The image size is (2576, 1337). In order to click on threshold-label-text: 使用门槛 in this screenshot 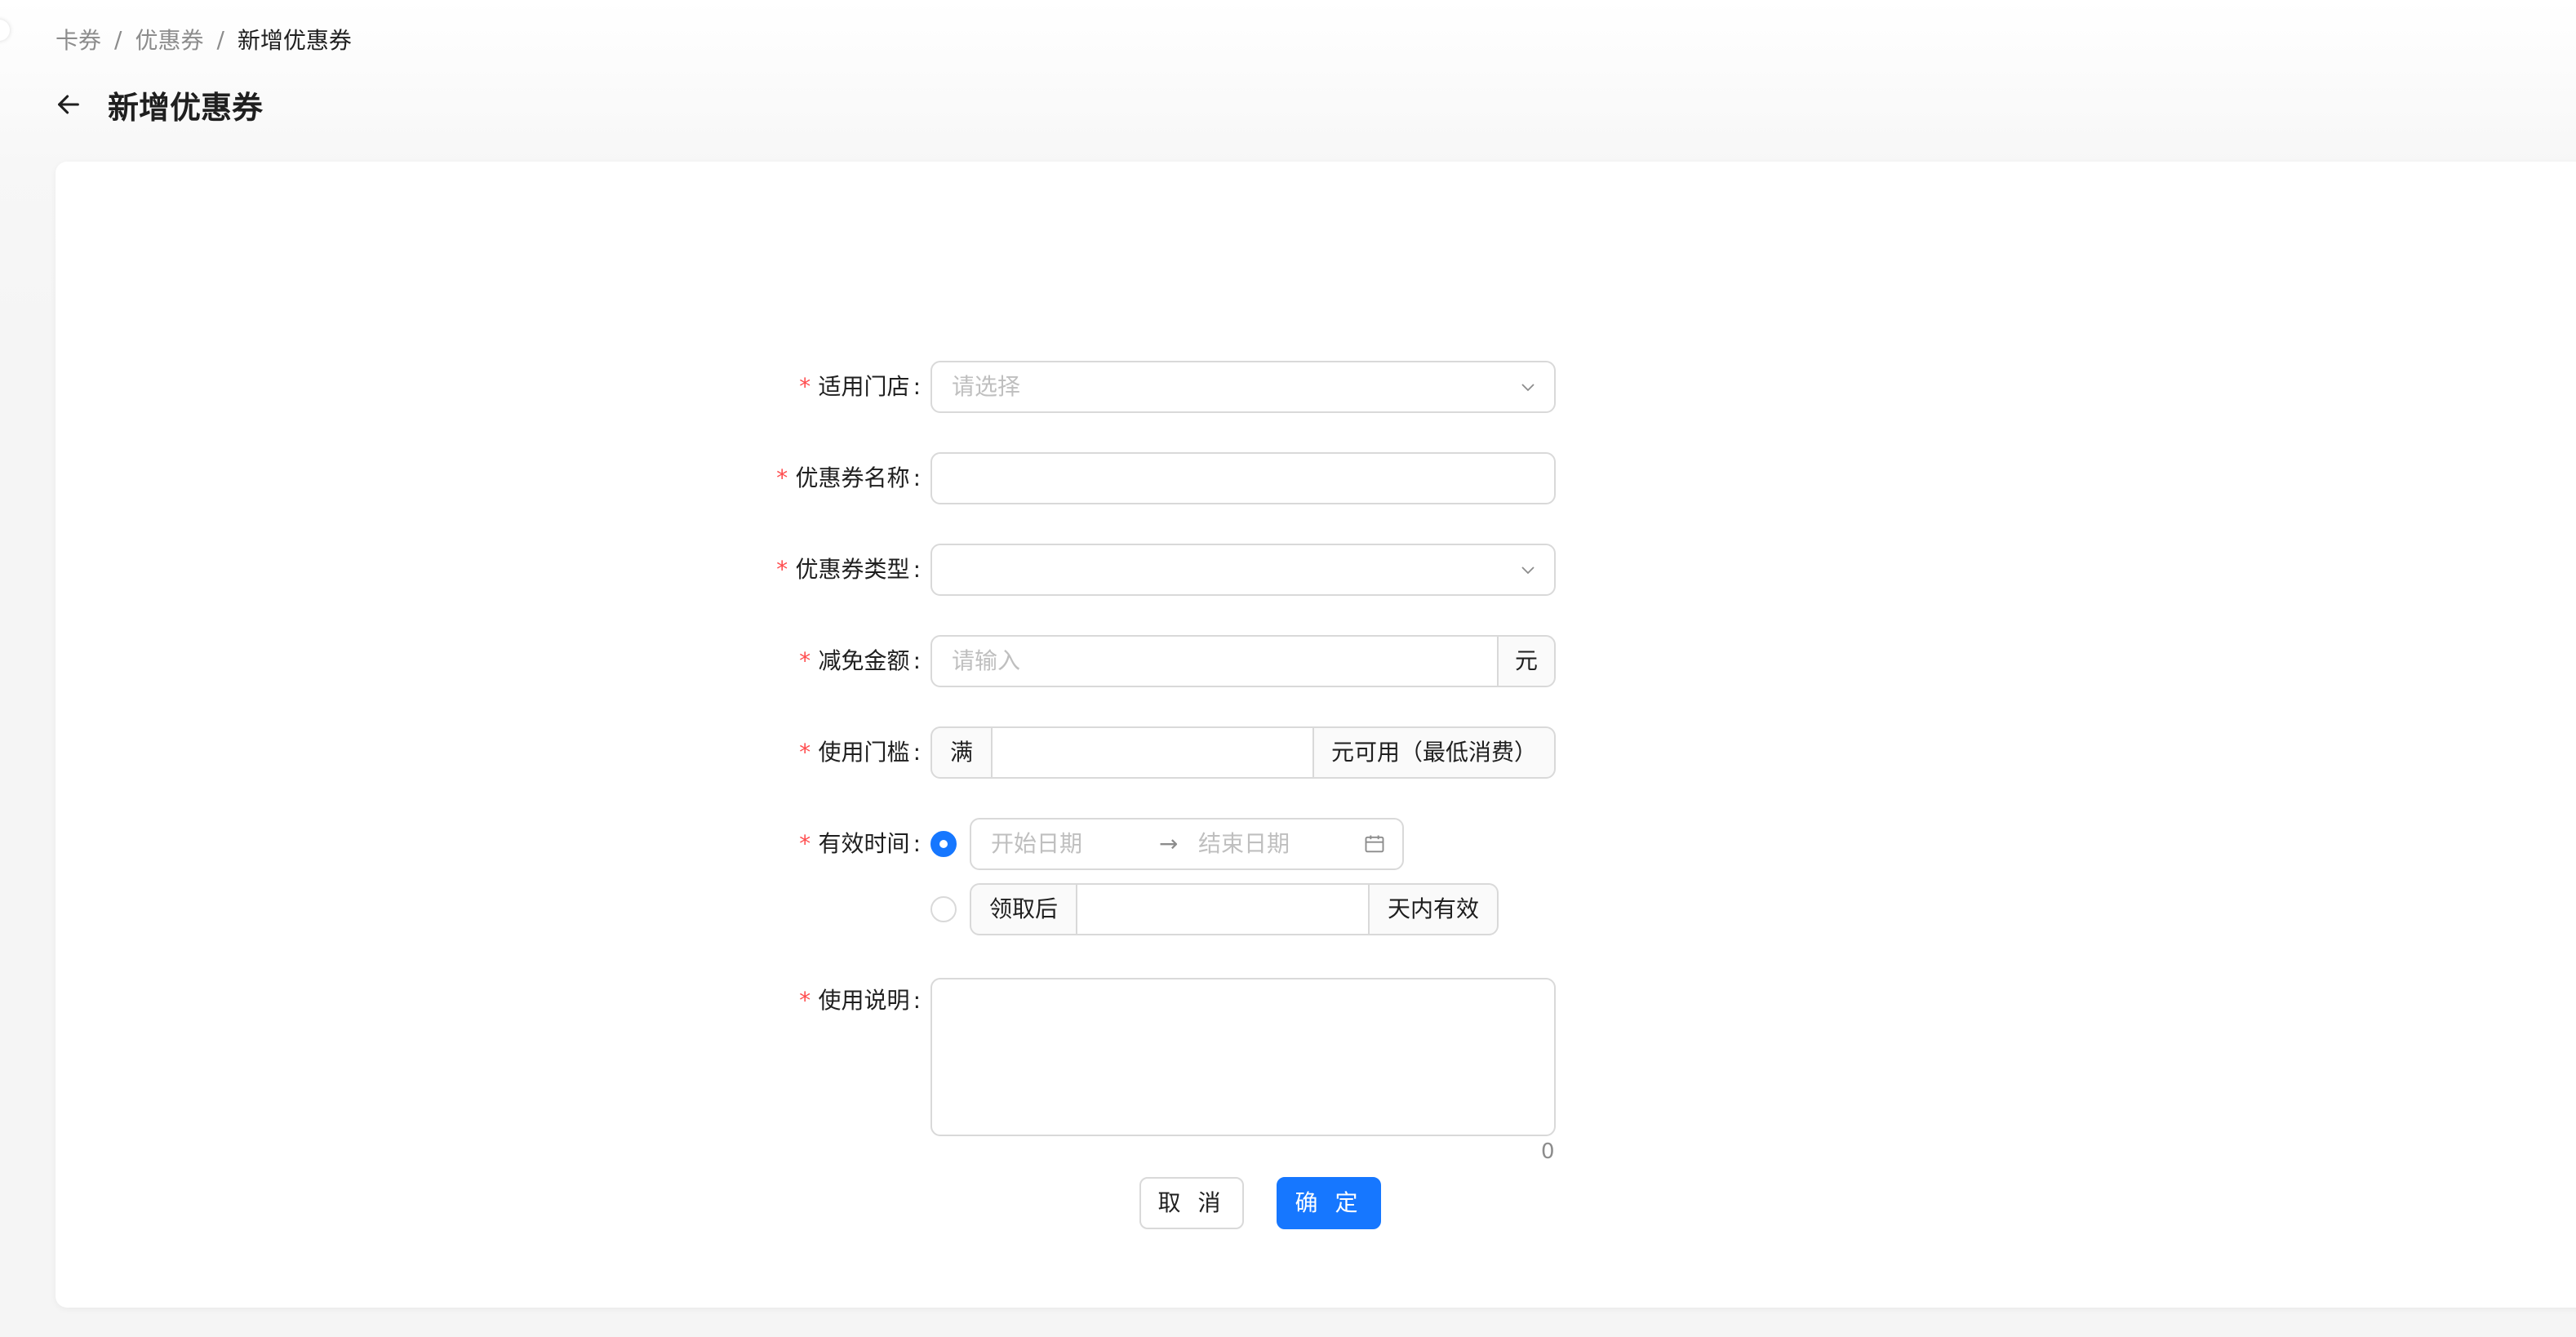, I will do `click(864, 752)`.